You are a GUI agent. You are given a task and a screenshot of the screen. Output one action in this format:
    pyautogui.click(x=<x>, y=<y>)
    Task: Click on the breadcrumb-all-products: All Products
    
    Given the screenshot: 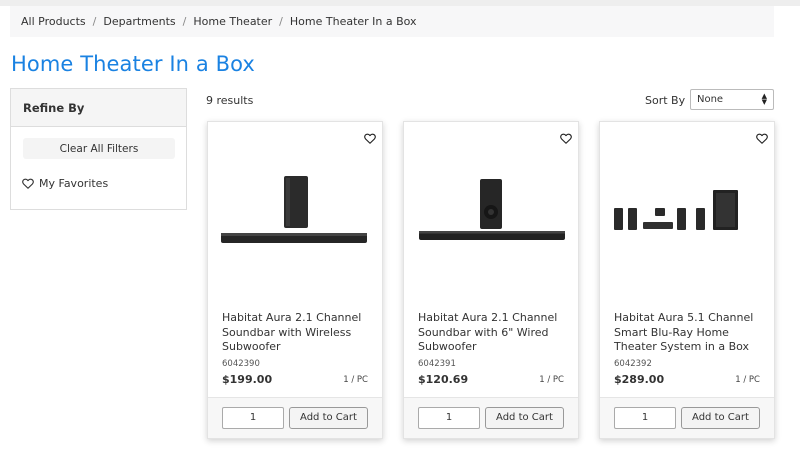 What is the action you would take?
    pyautogui.click(x=53, y=21)
    